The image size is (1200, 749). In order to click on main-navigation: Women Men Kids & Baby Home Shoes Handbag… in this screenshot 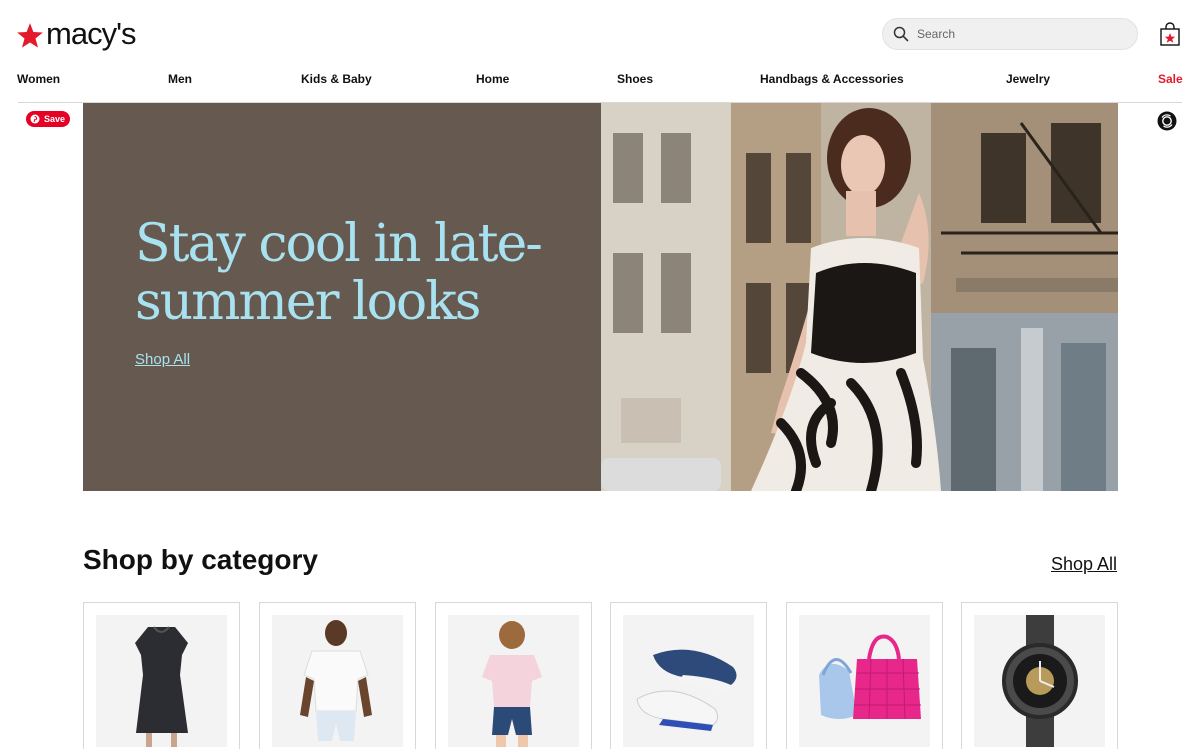, I will do `click(600, 81)`.